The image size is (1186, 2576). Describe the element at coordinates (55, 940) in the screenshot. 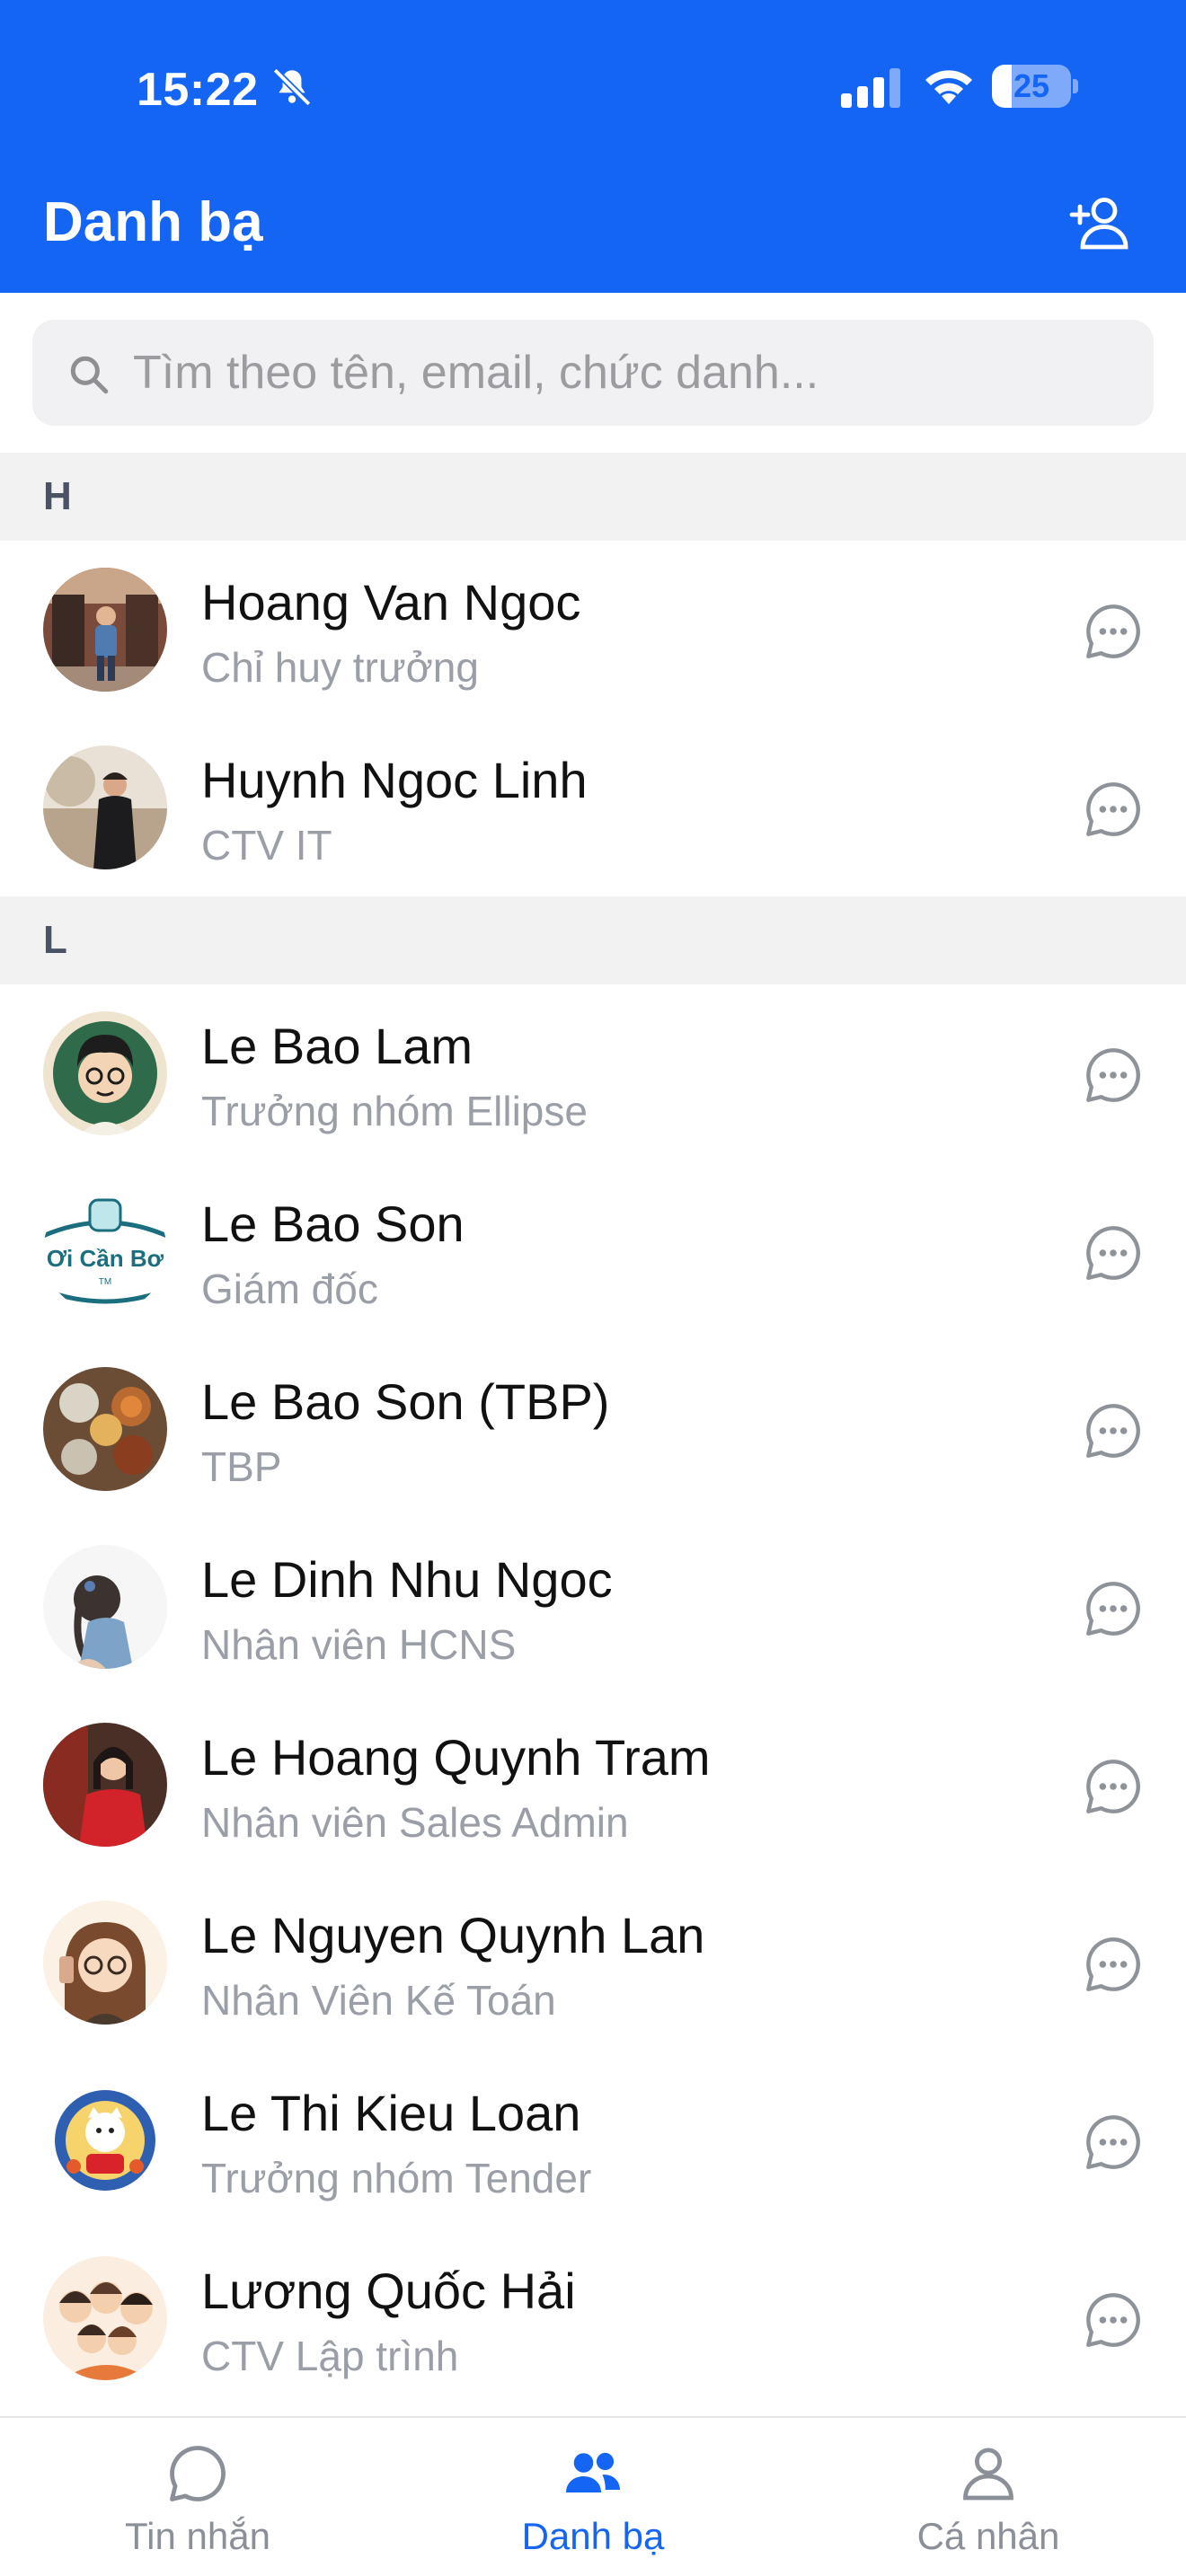

I see `section-letter: L` at that location.